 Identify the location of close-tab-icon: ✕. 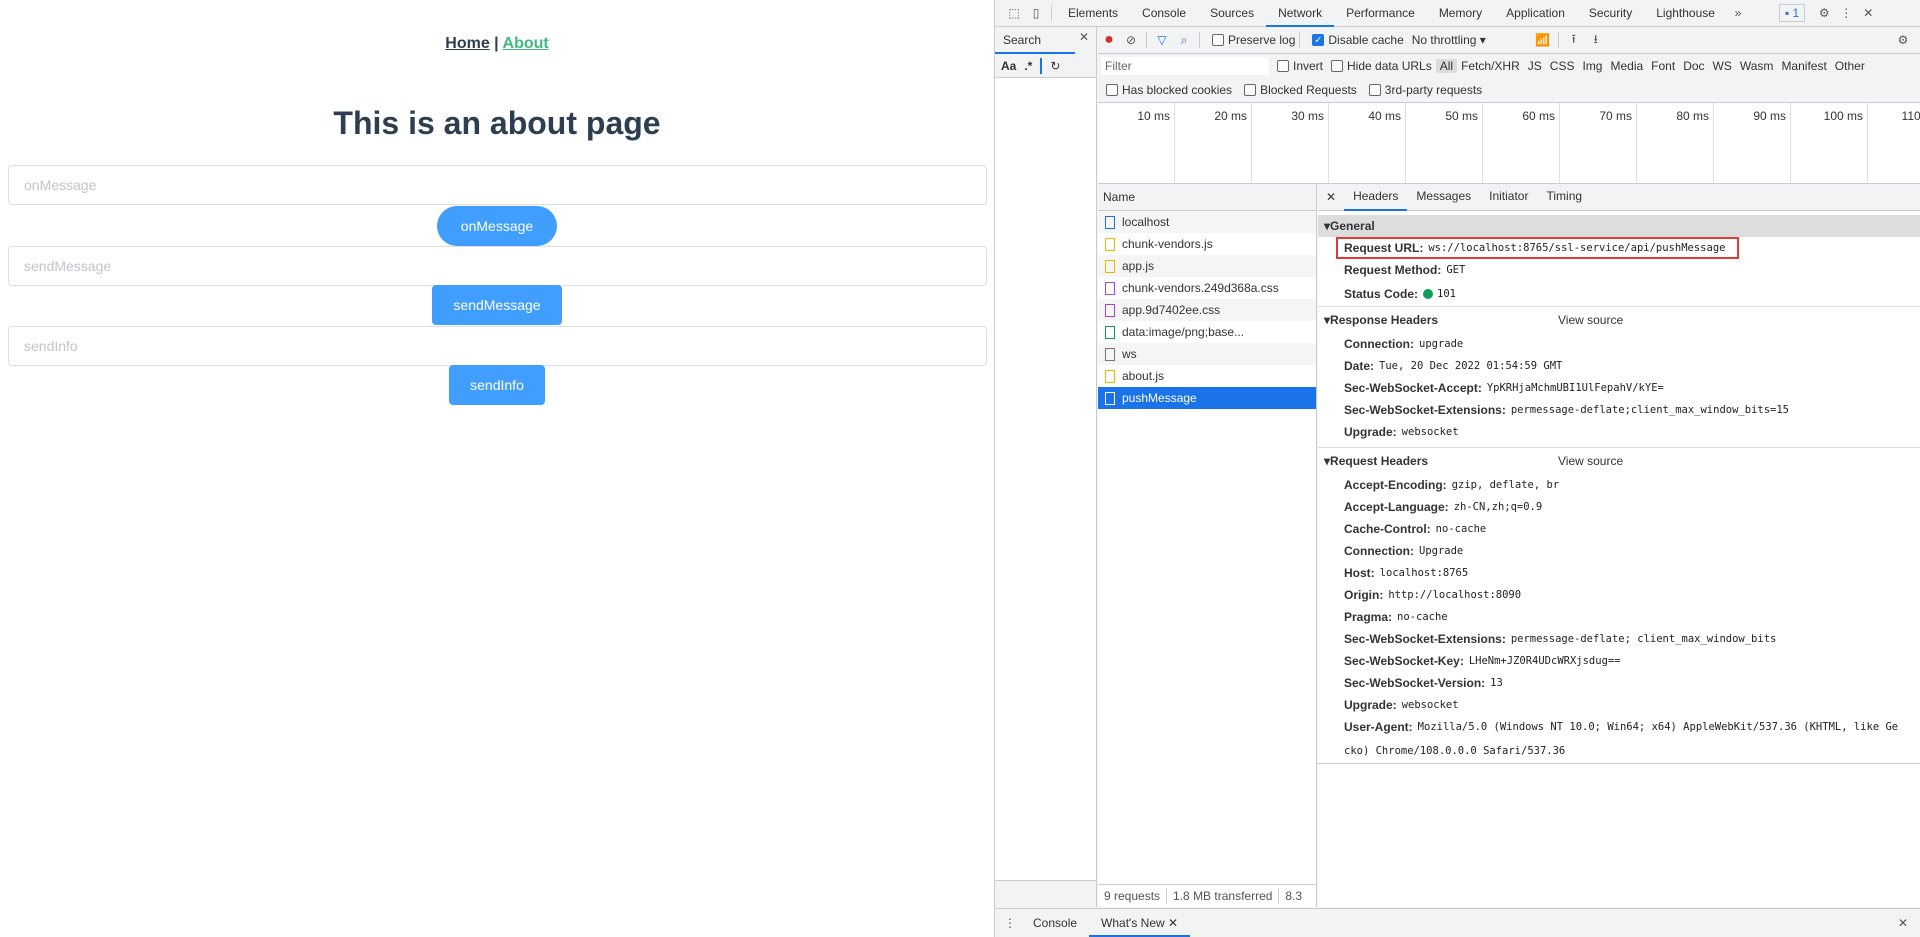
(1173, 923).